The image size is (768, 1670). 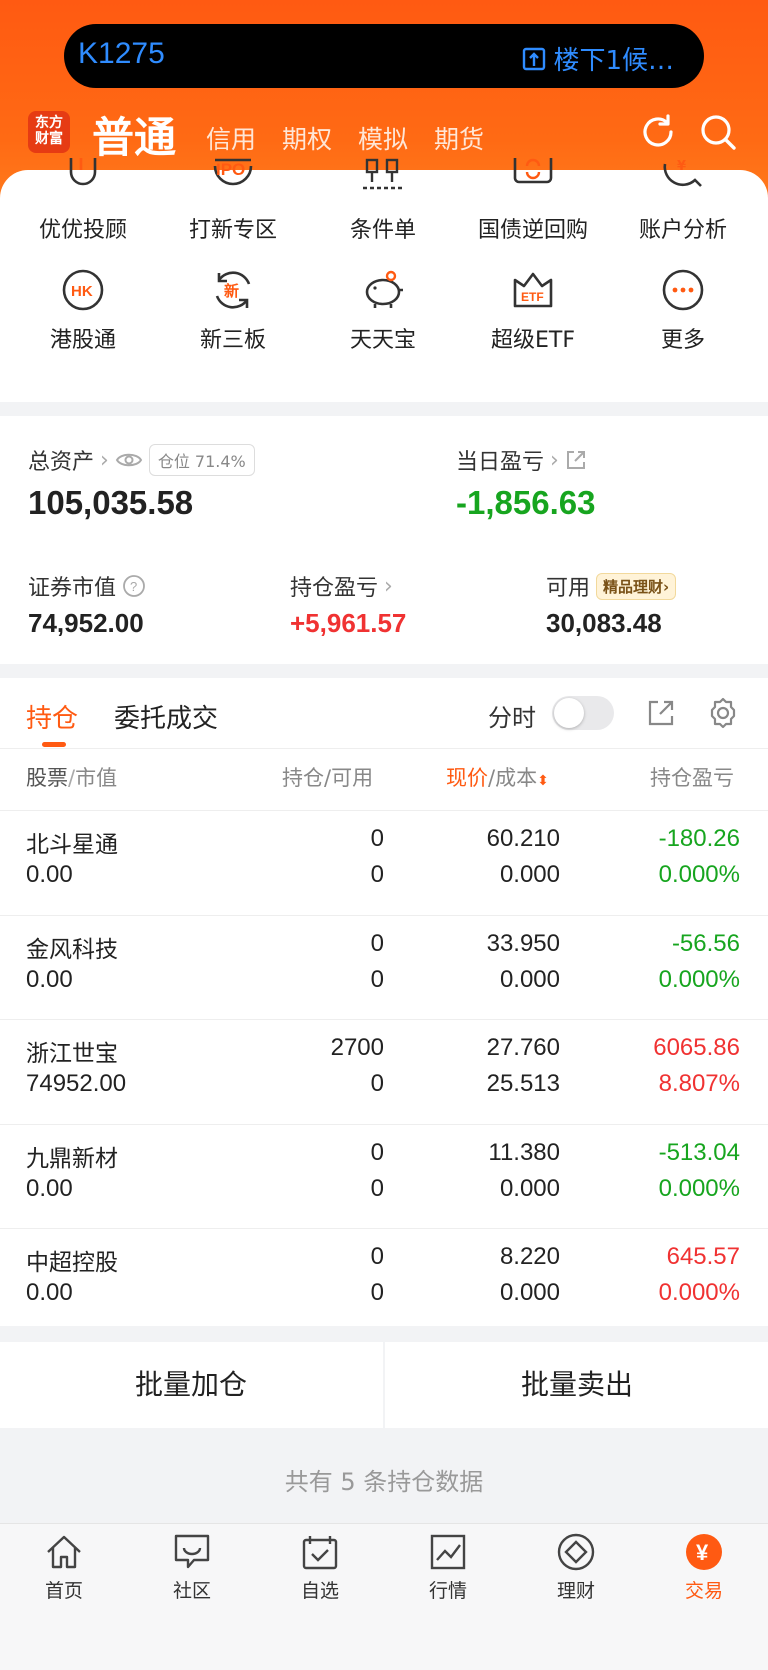 What do you see at coordinates (576, 1552) in the screenshot?
I see `wealth-icon` at bounding box center [576, 1552].